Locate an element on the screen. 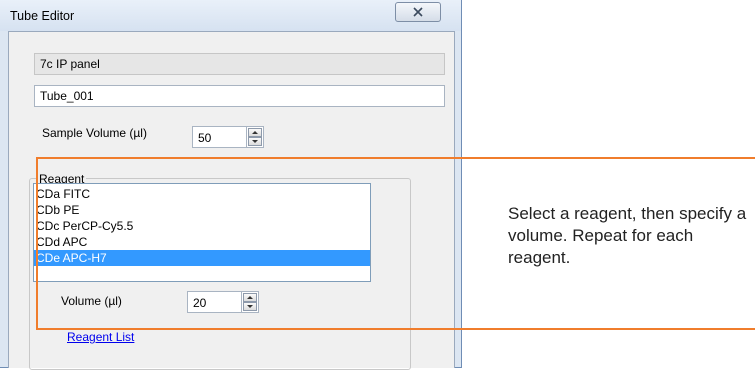 This screenshot has width=755, height=370. sample-volume-stepper is located at coordinates (255, 137).